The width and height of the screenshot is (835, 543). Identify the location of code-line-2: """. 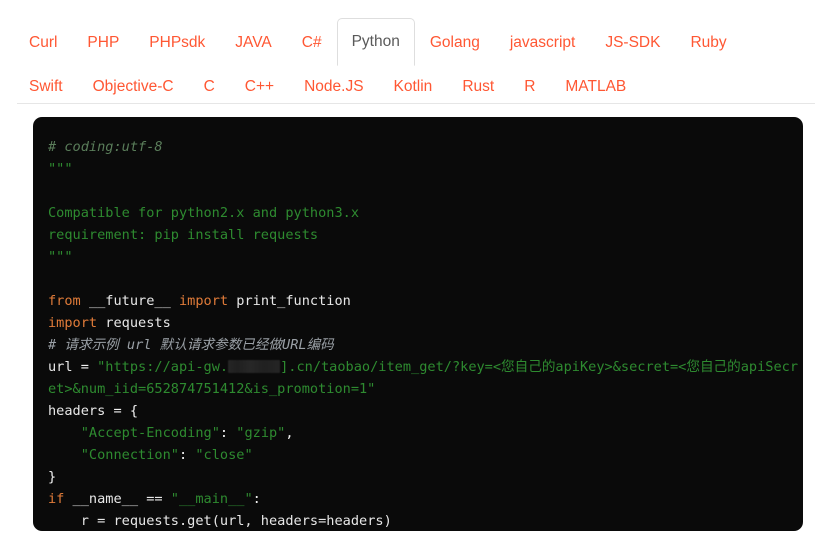
(425, 169).